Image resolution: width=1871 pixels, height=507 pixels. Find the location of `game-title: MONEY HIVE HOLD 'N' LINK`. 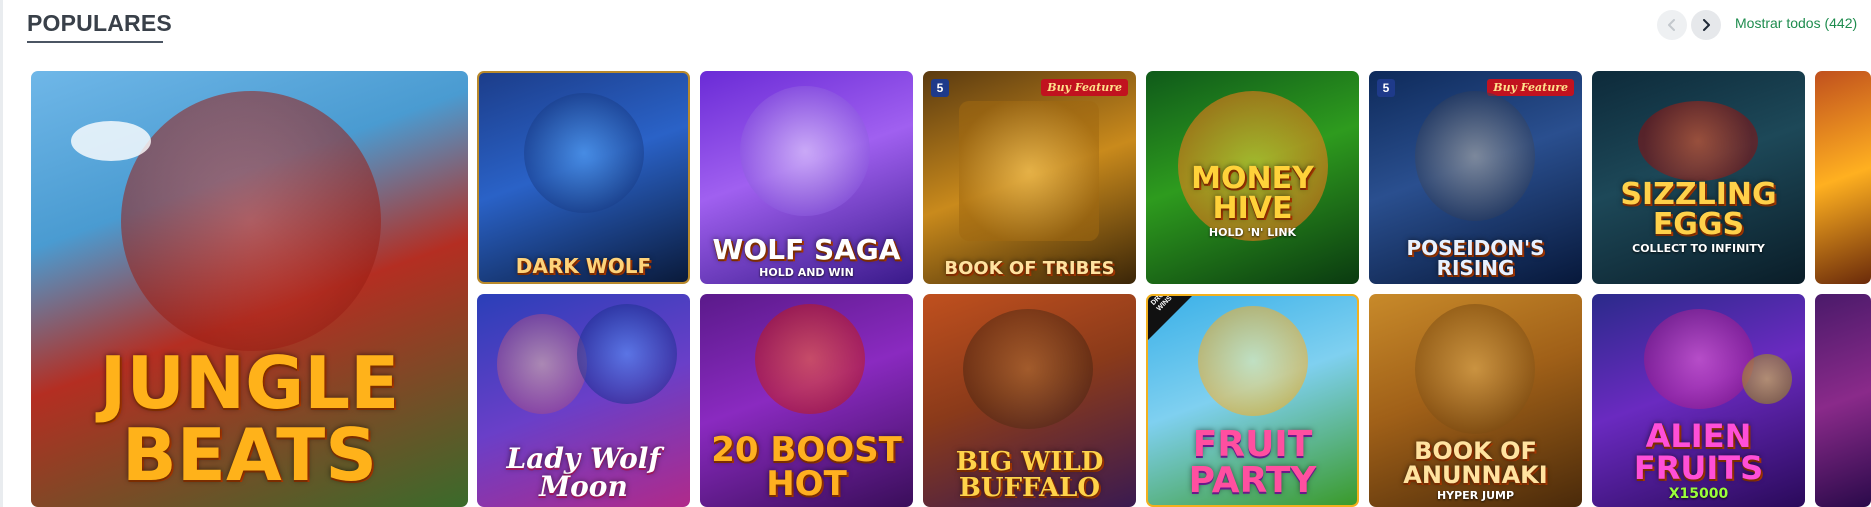

game-title: MONEY HIVE HOLD 'N' LINK is located at coordinates (1252, 200).